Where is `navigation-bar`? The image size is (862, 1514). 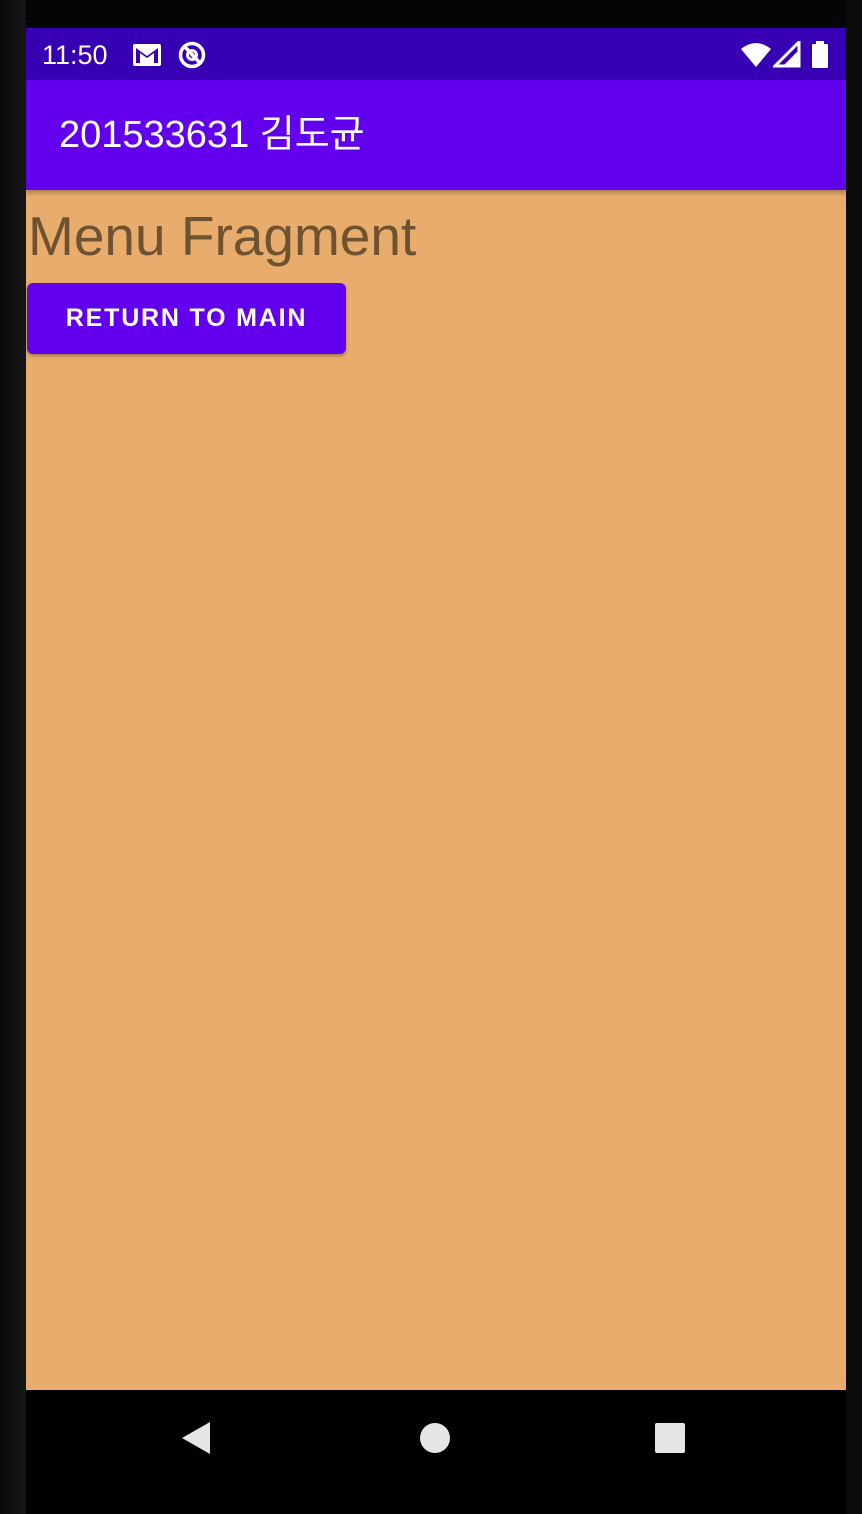
navigation-bar is located at coordinates (436, 1452).